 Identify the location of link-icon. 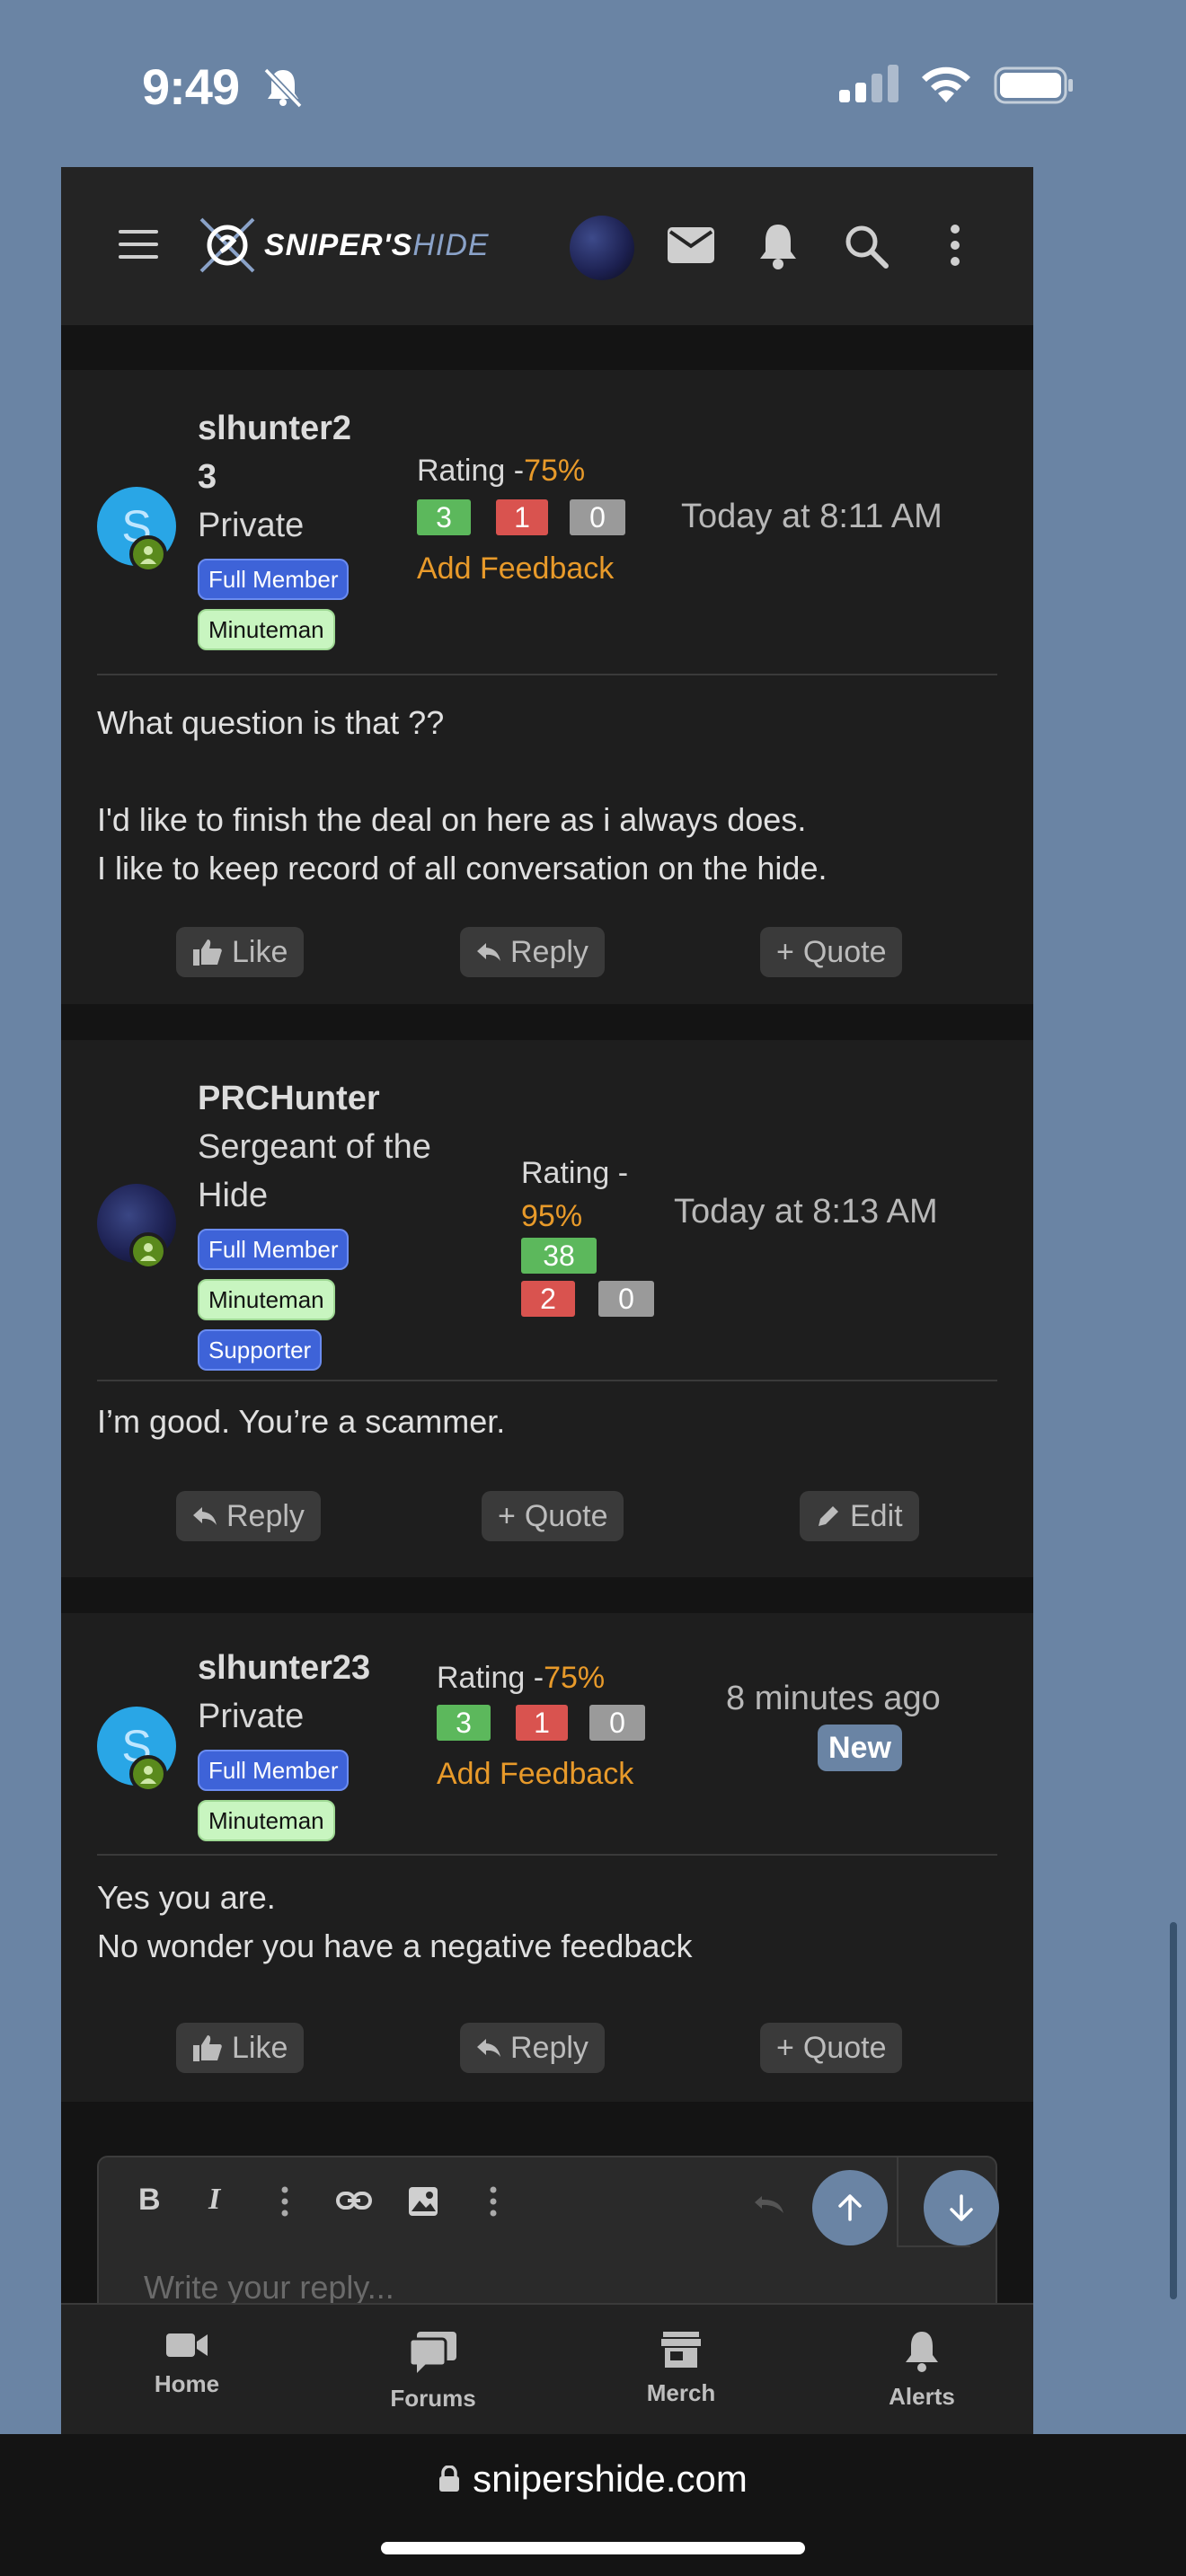
(354, 2200).